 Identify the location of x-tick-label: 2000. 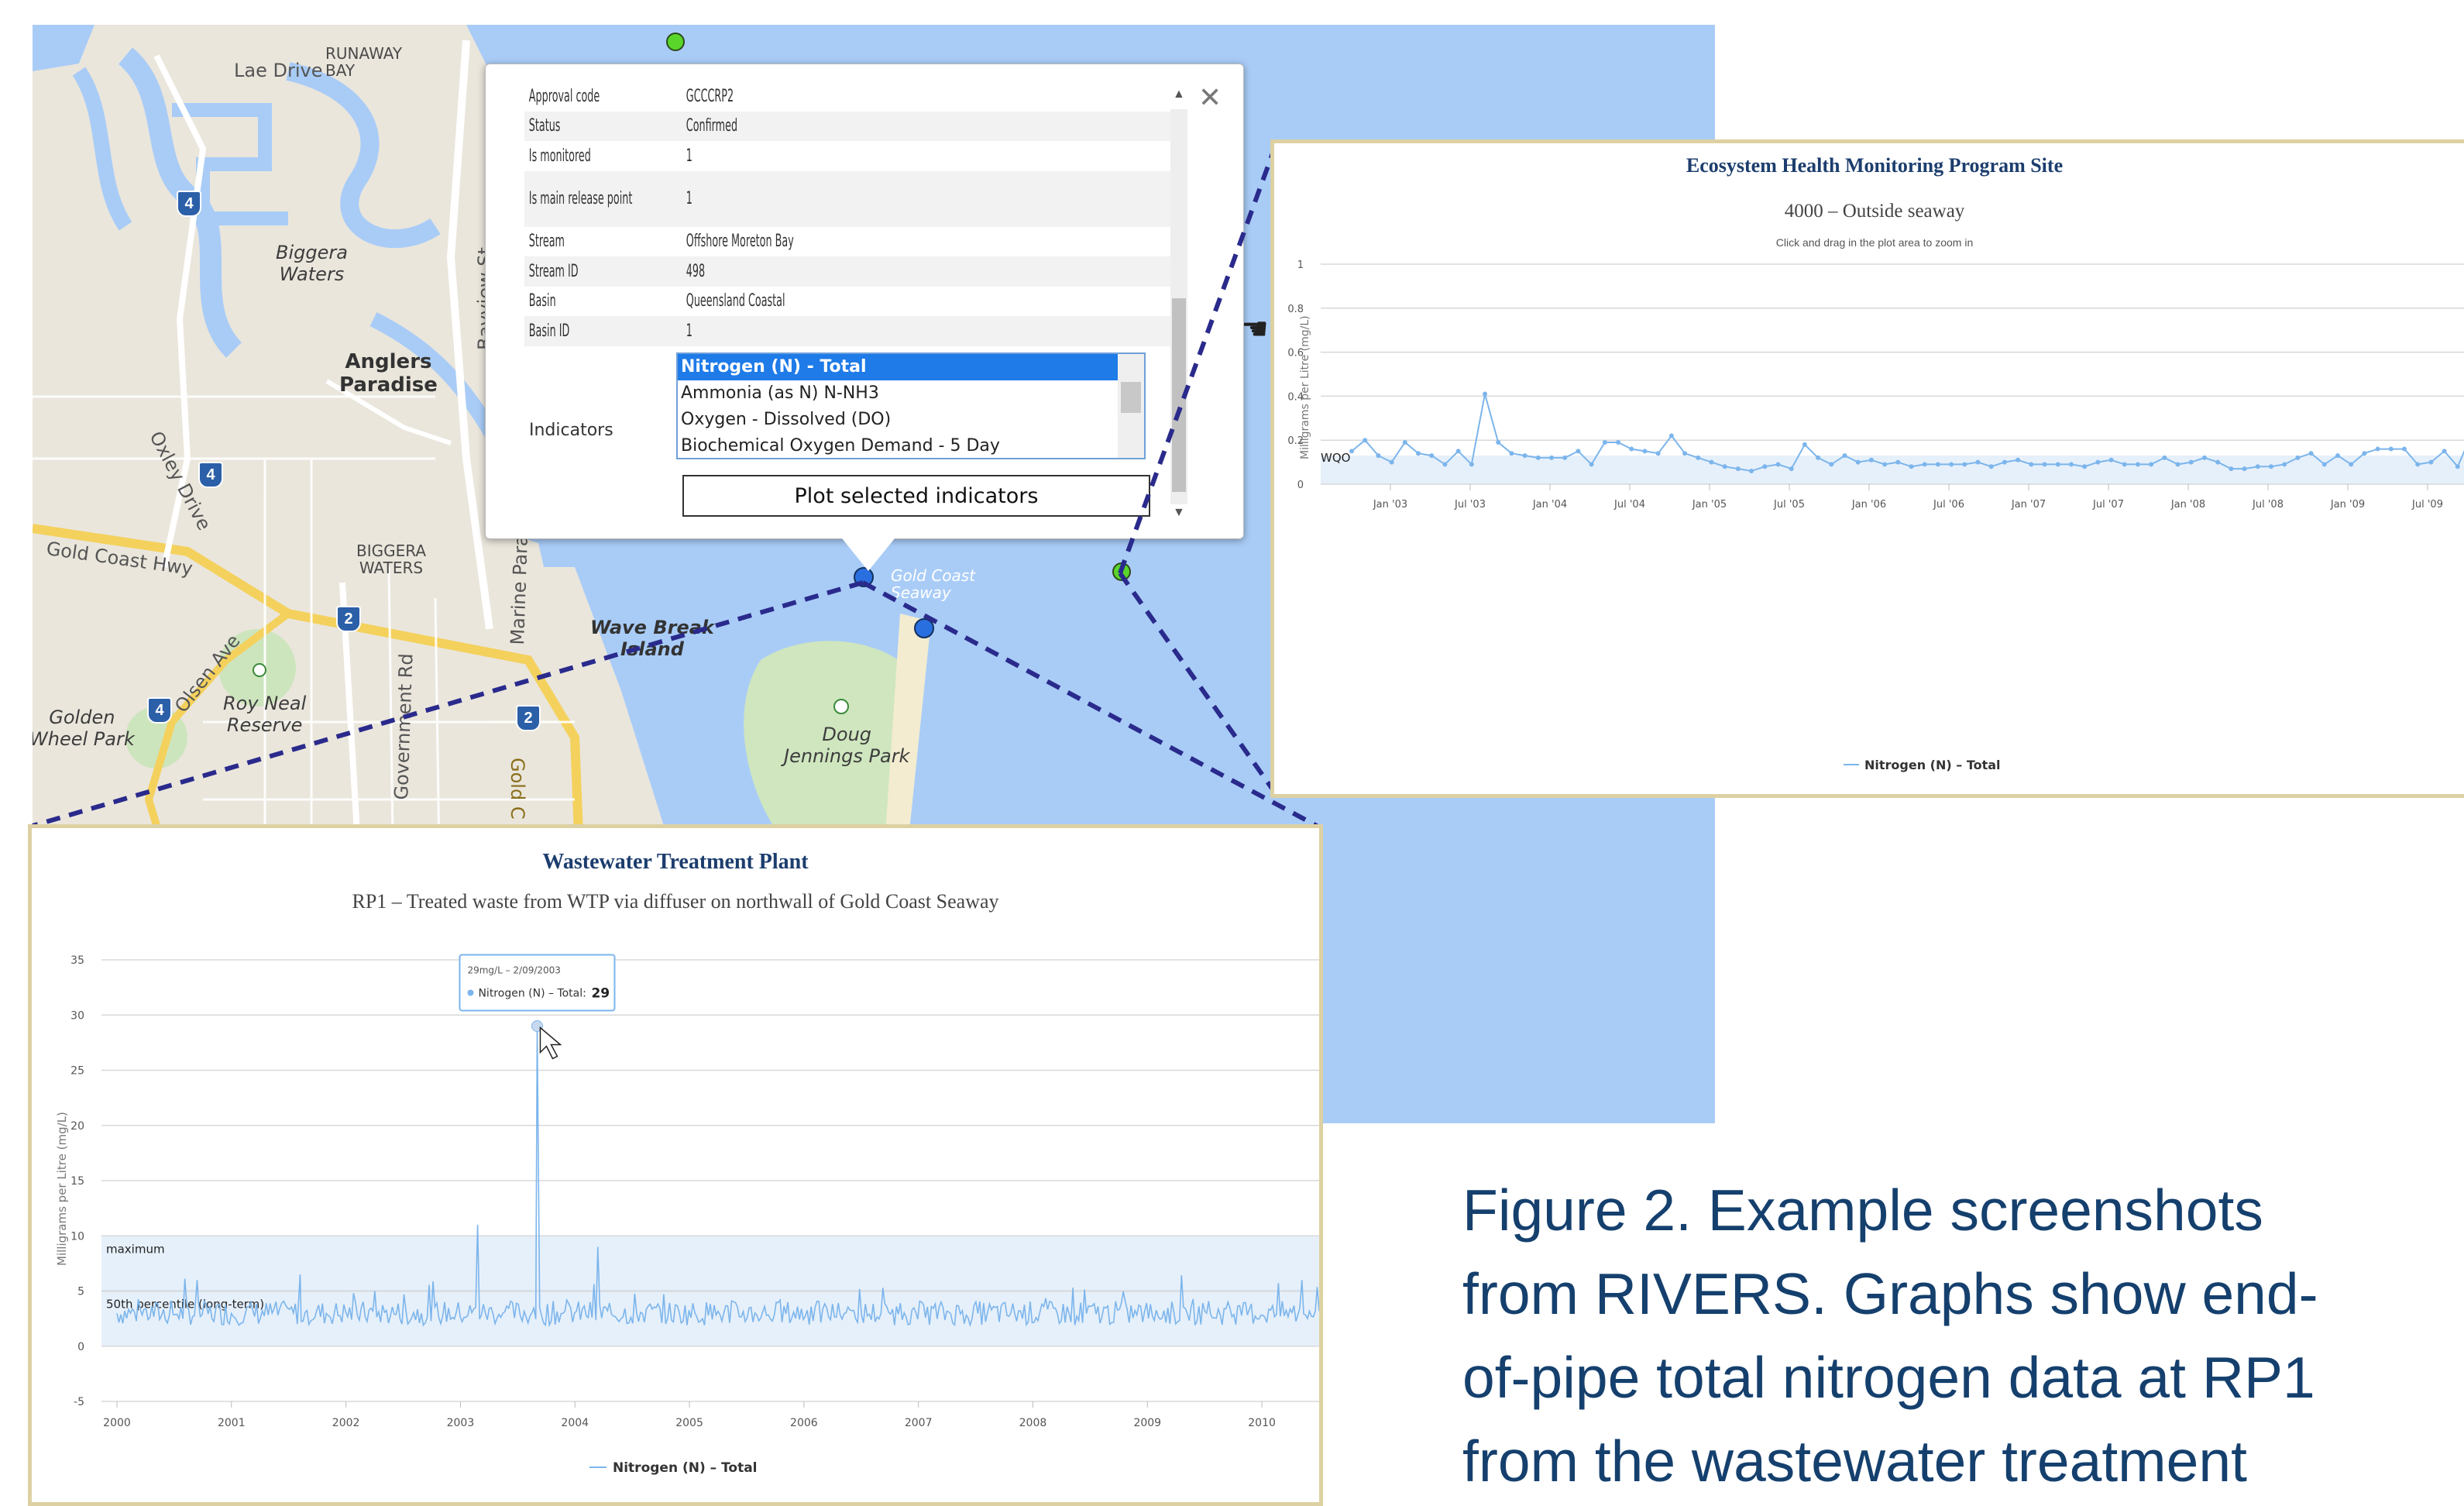
(117, 1423).